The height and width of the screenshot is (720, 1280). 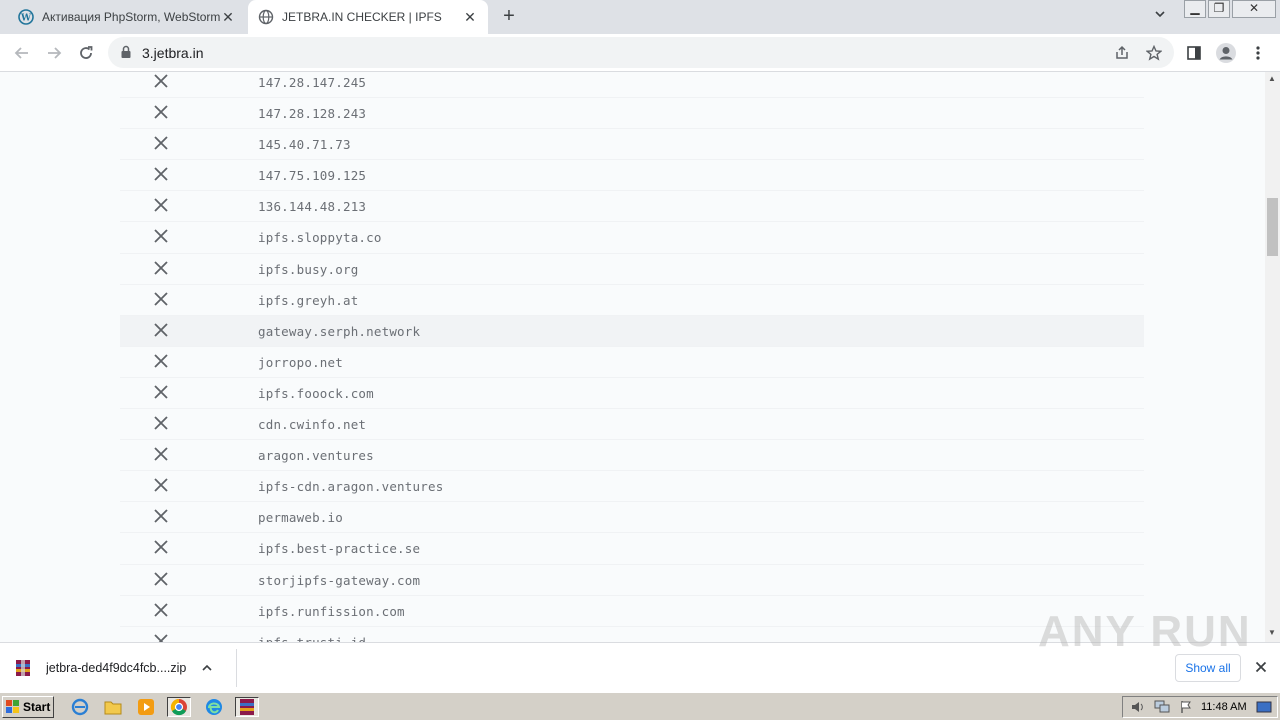 I want to click on close-window-button: ✕, so click(x=1254, y=9).